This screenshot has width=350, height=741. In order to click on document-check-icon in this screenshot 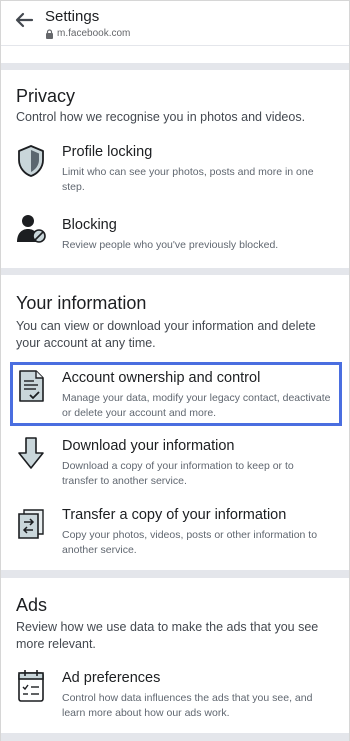, I will do `click(31, 386)`.